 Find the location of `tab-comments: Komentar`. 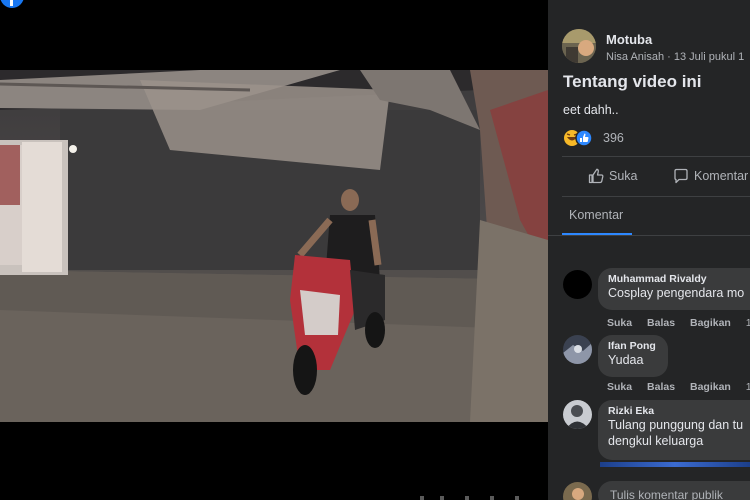

tab-comments: Komentar is located at coordinates (596, 215).